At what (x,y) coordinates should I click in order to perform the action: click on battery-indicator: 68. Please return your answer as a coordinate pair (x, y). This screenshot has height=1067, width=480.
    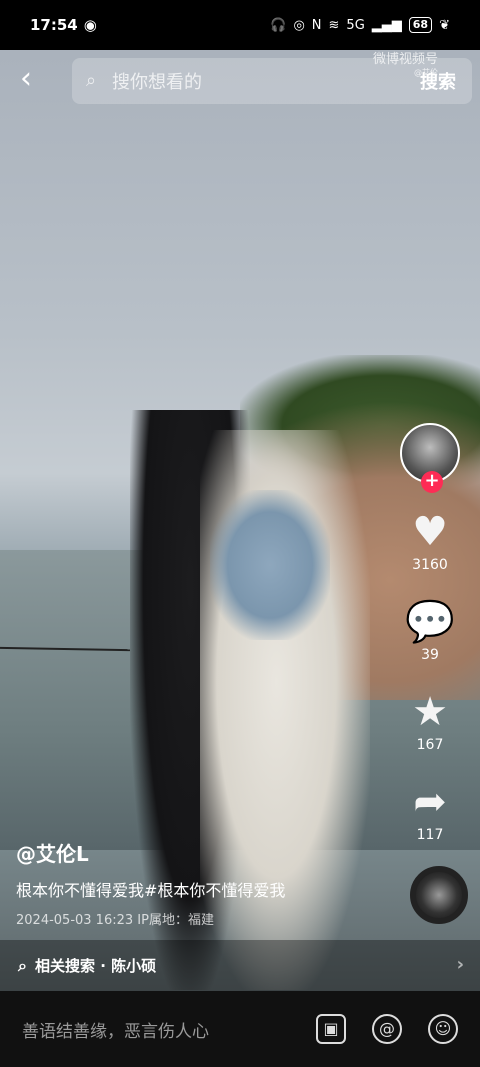
    Looking at the image, I should click on (420, 25).